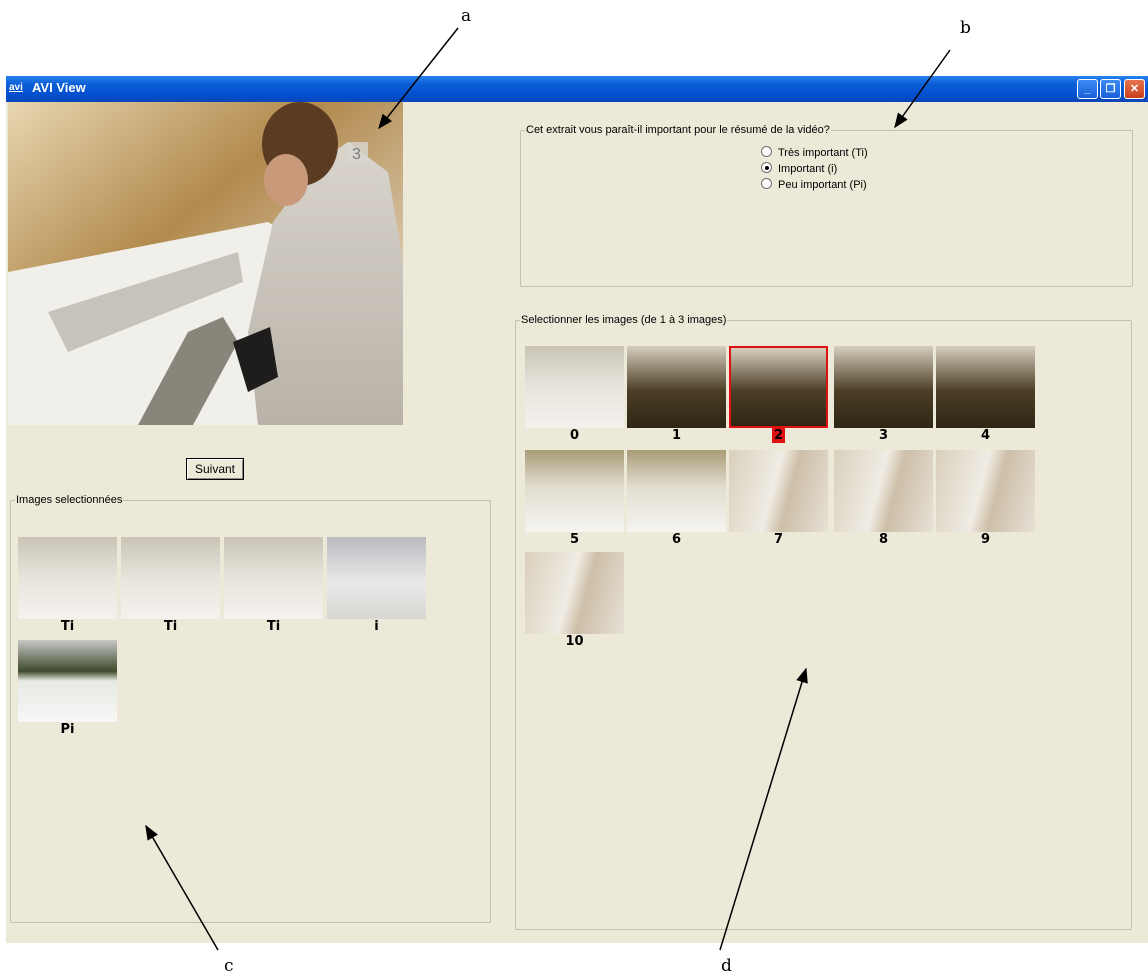 The width and height of the screenshot is (1148, 979). I want to click on picker-image-label: 4, so click(985, 435).